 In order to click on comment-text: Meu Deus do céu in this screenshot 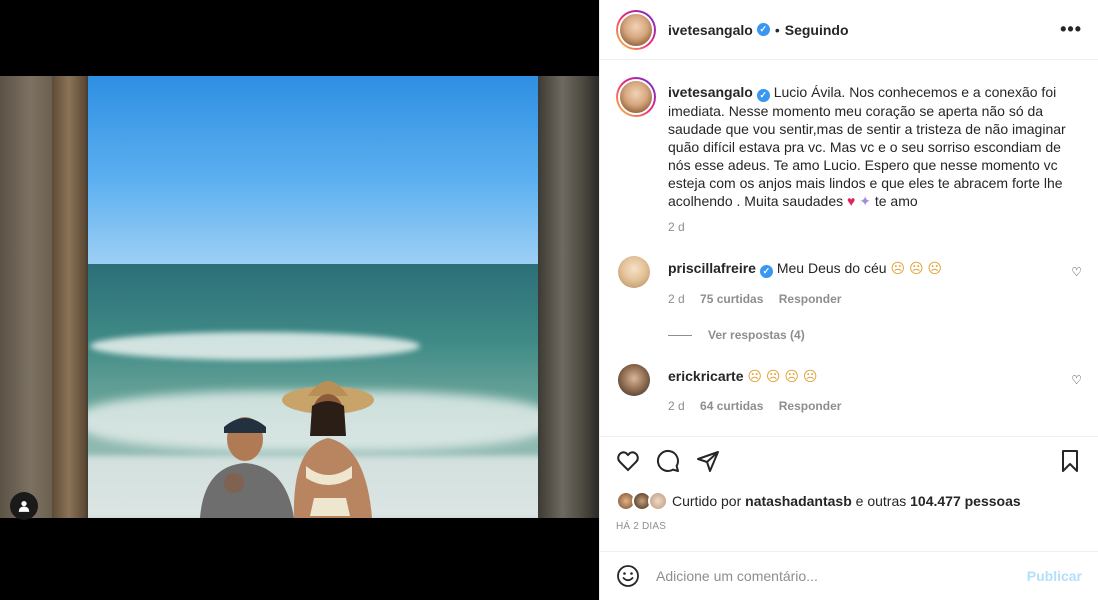, I will do `click(831, 268)`.